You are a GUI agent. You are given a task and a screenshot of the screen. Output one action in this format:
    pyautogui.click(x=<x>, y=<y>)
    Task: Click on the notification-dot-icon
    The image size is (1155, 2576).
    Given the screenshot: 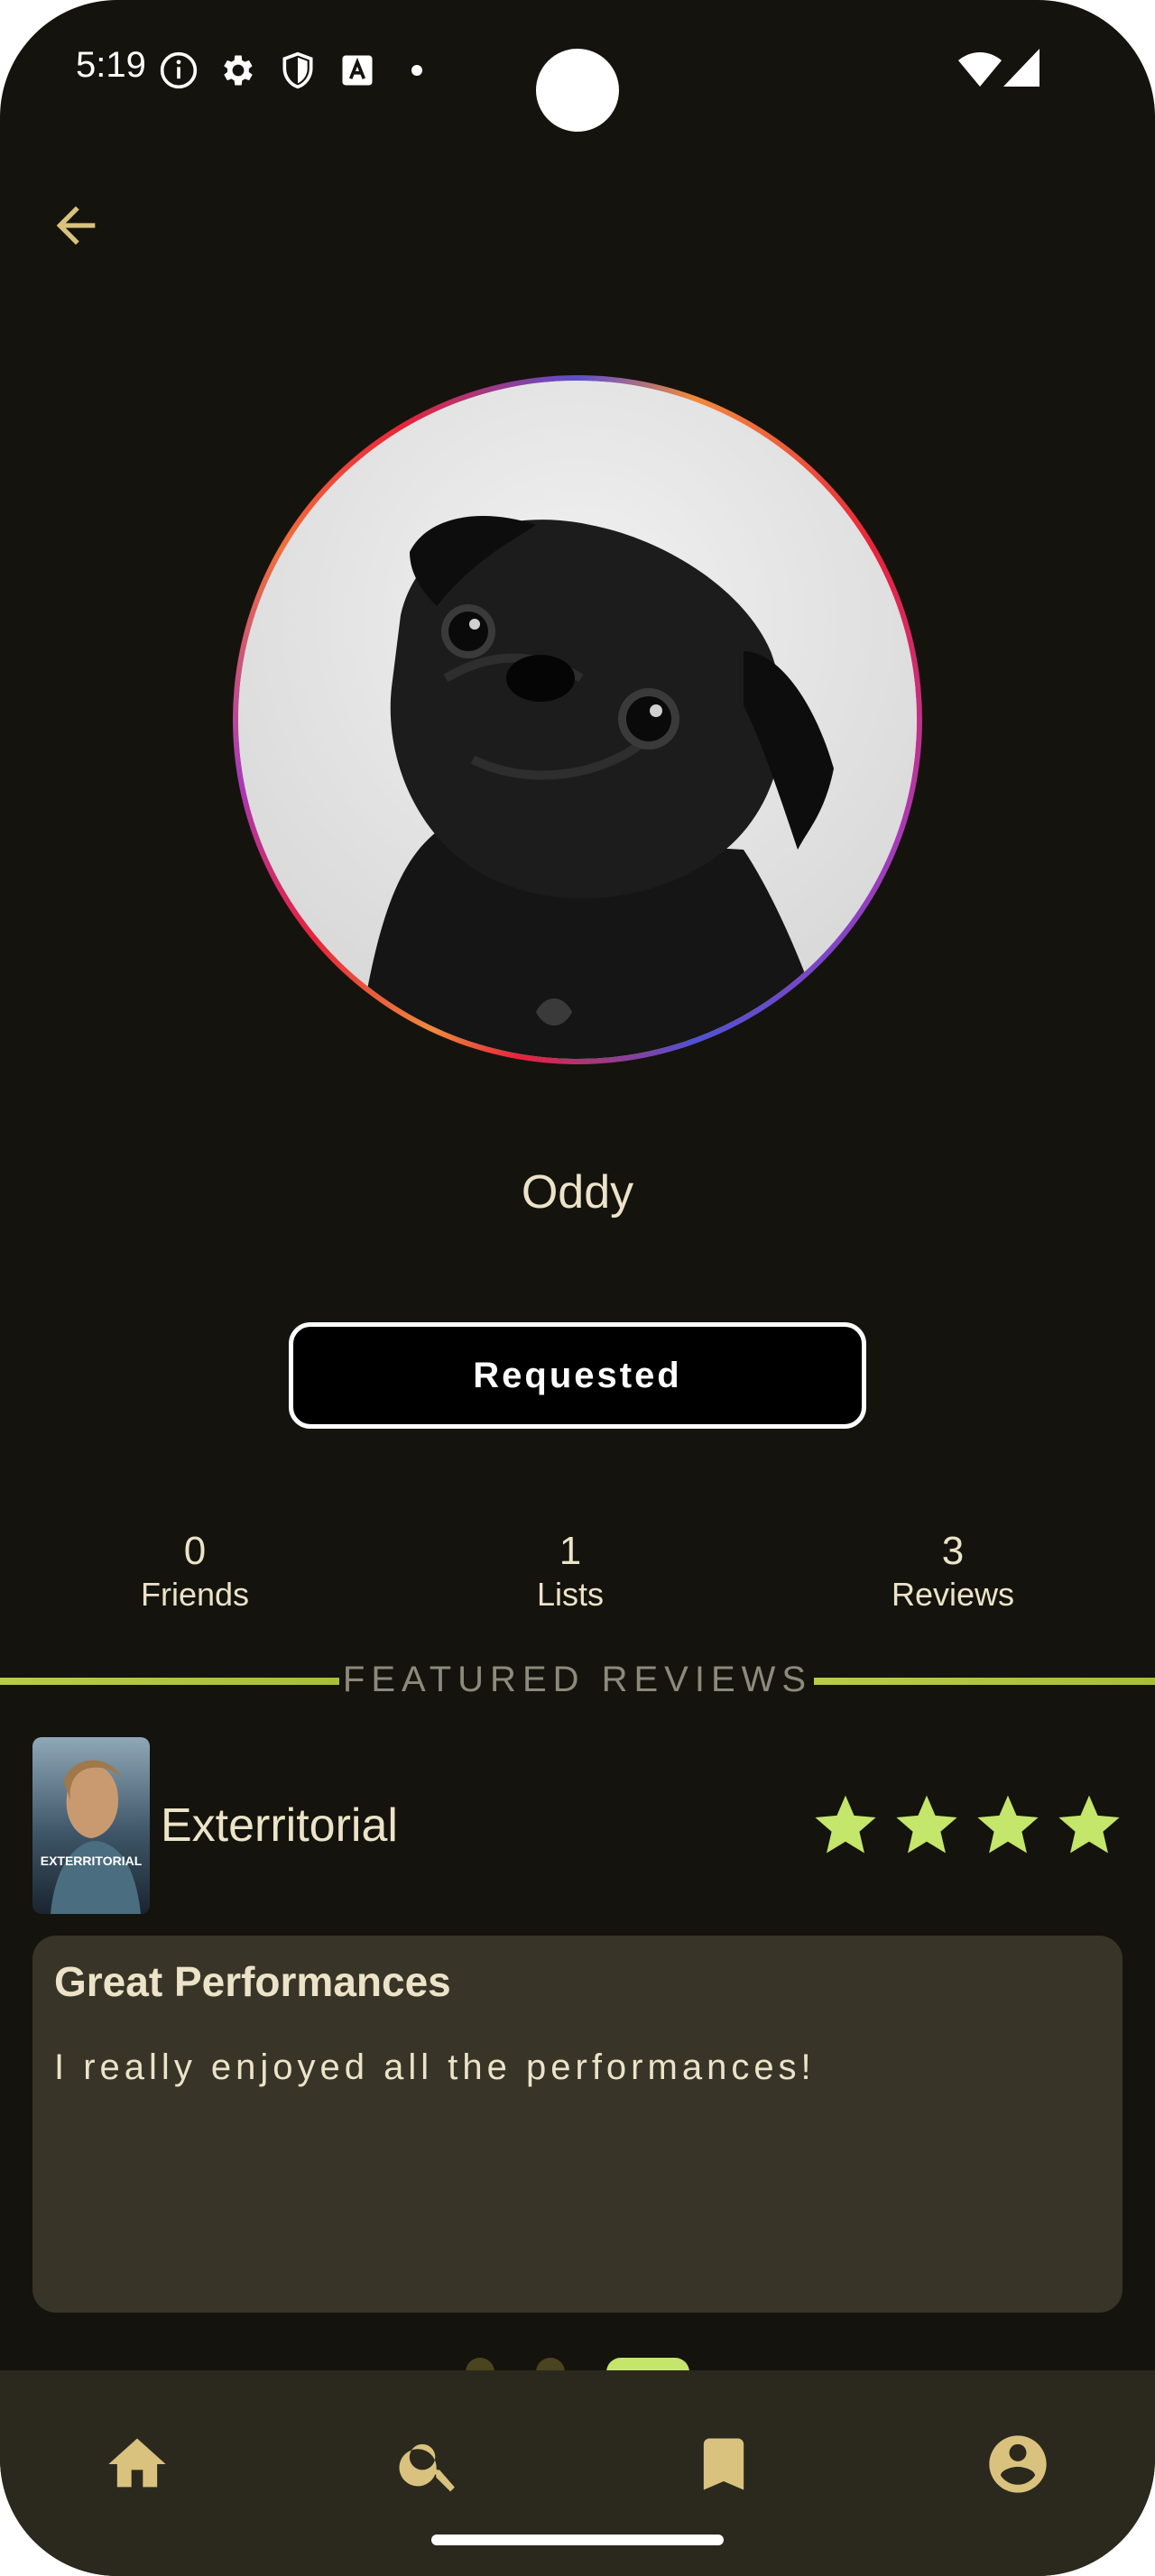 What is the action you would take?
    pyautogui.click(x=417, y=73)
    